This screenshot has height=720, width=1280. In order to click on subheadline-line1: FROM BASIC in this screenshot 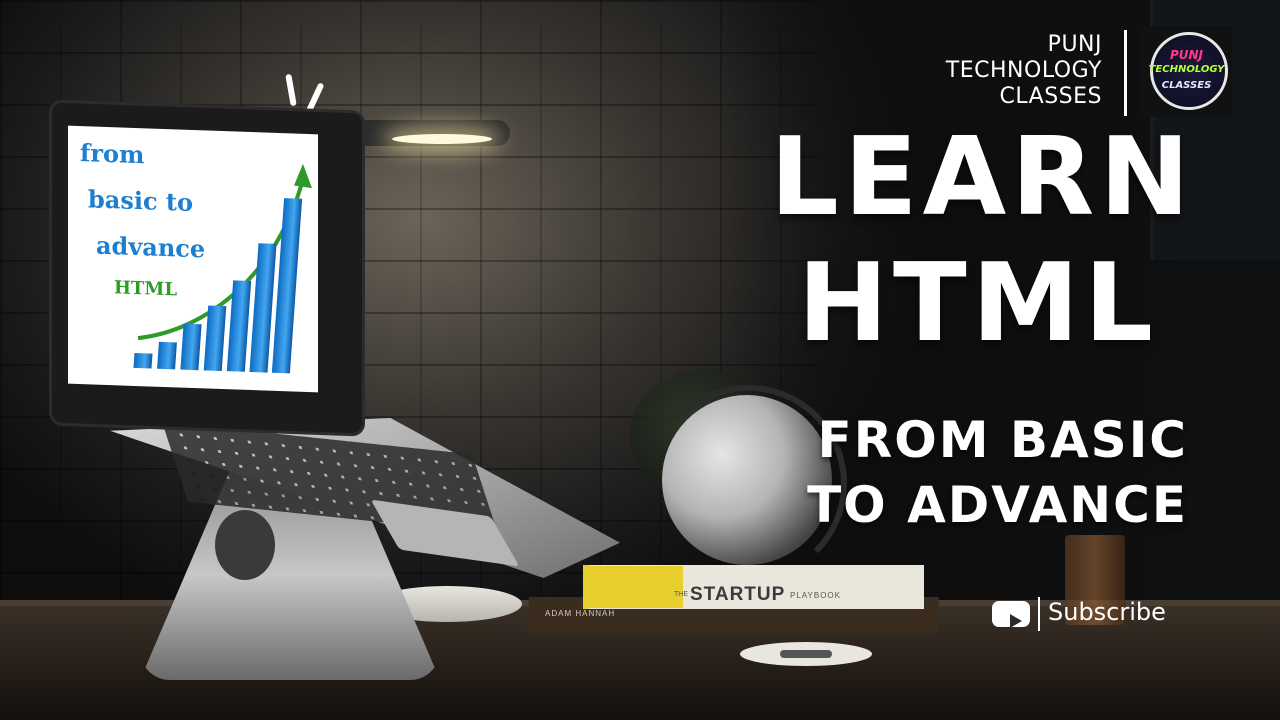, I will do `click(1002, 440)`.